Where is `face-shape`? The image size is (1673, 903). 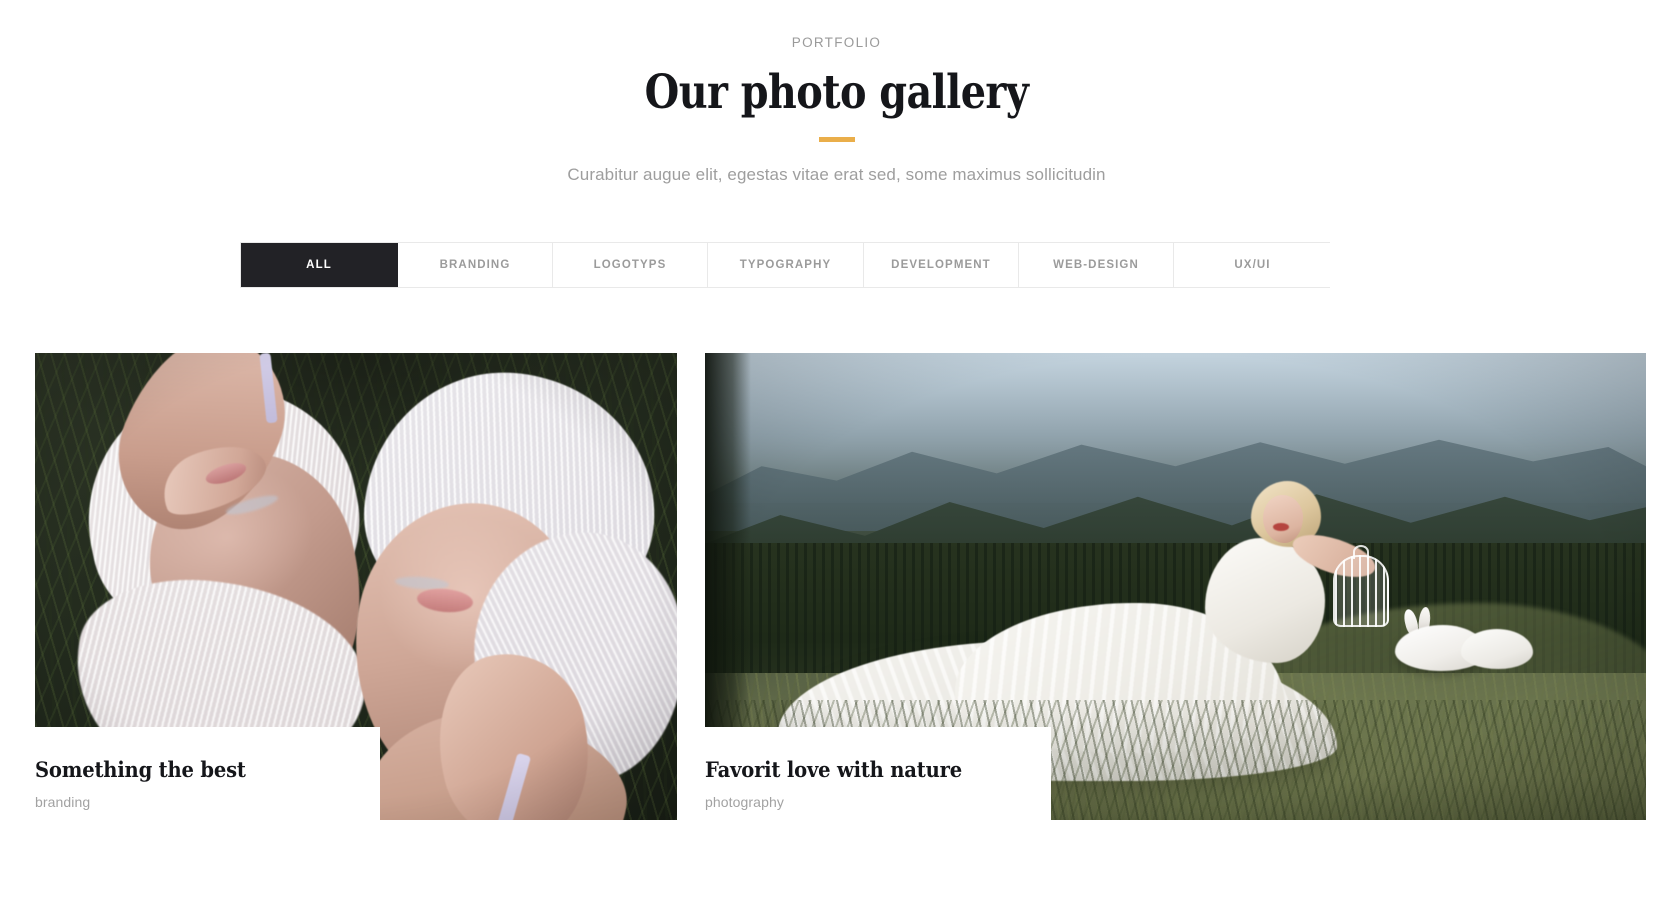
face-shape is located at coordinates (1283, 519).